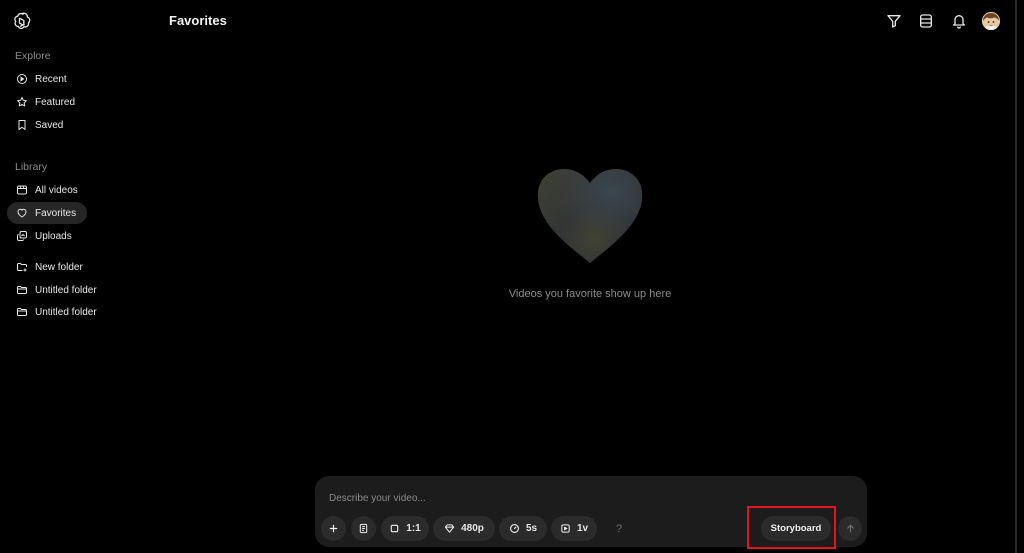  Describe the element at coordinates (22, 267) in the screenshot. I see `folder-plus-icon` at that location.